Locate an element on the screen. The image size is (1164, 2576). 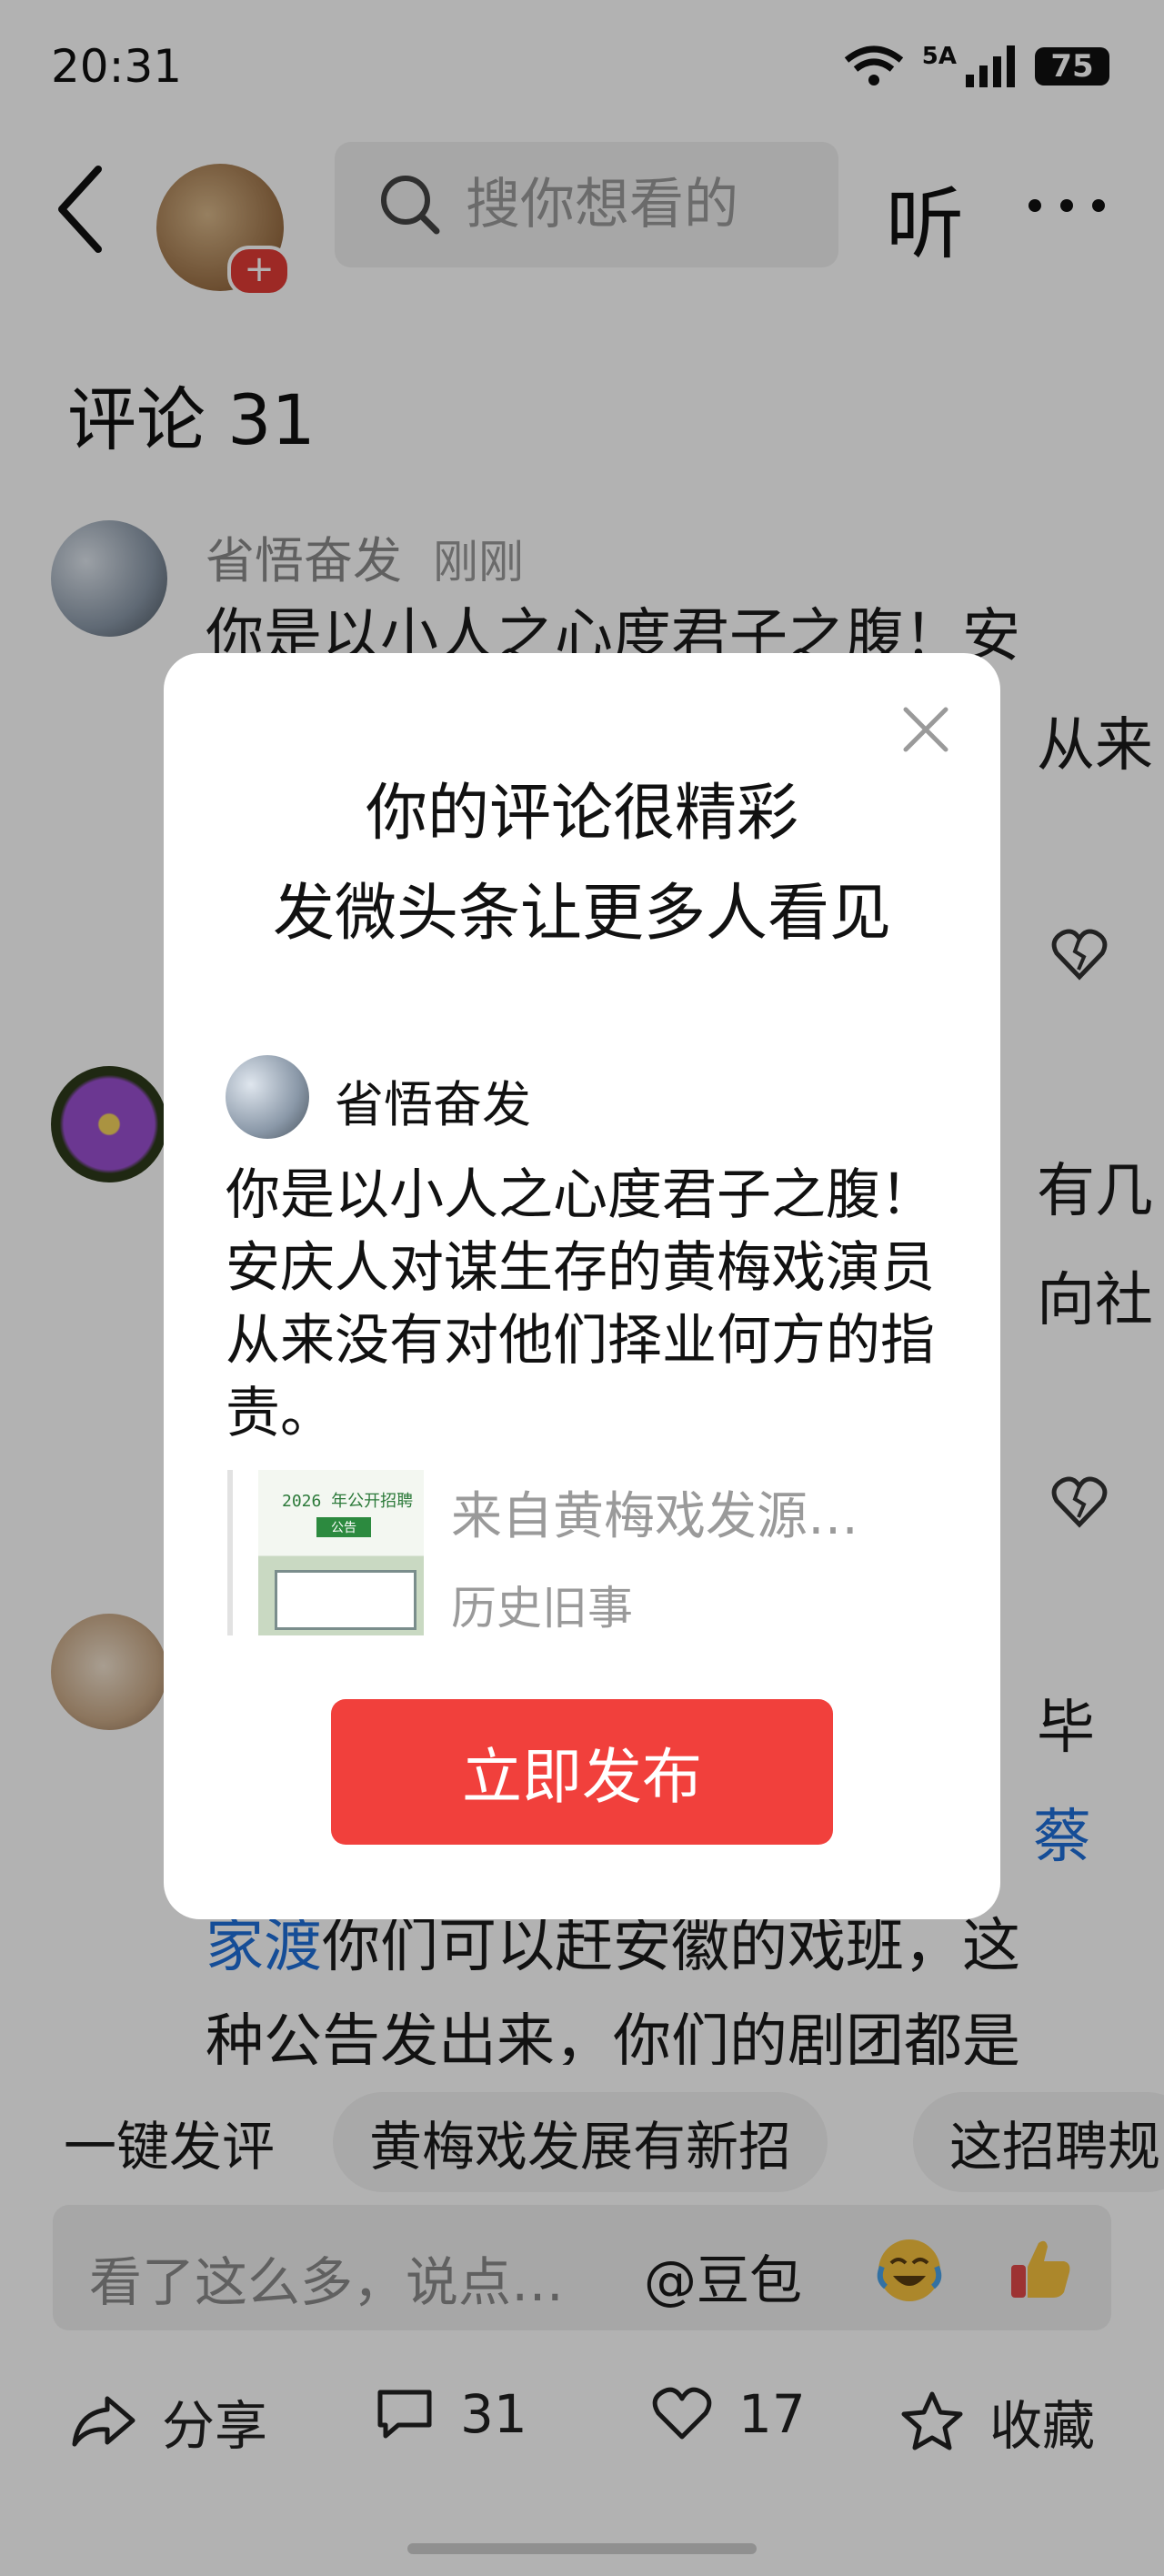
article-category: 历史旧事 is located at coordinates (542, 1608).